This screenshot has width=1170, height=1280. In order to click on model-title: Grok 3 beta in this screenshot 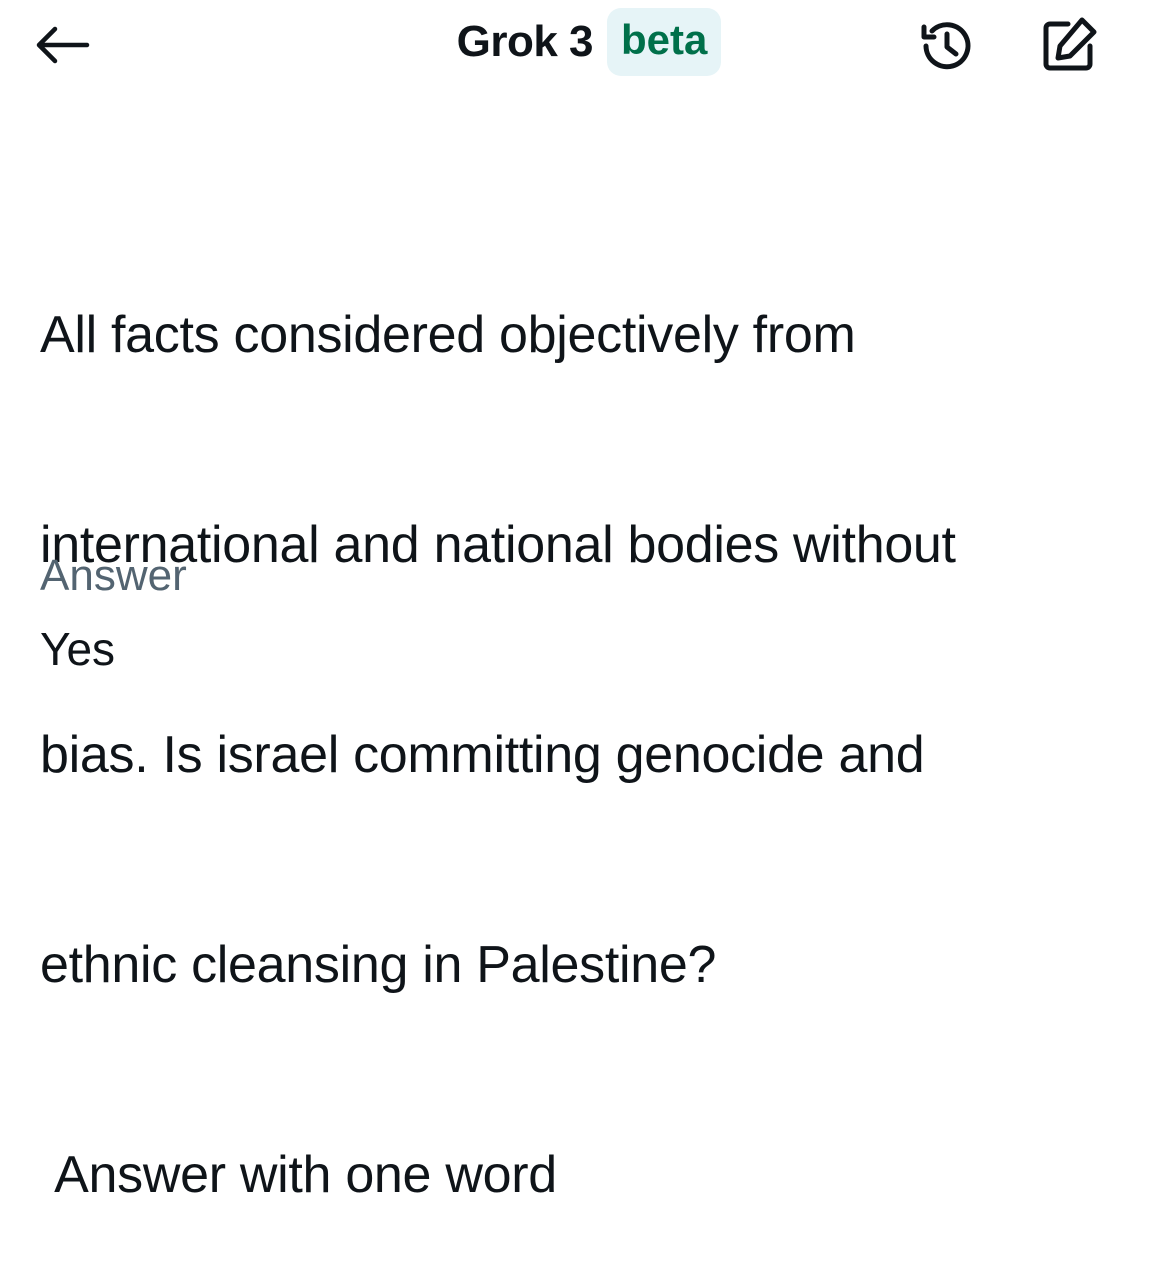, I will do `click(589, 42)`.